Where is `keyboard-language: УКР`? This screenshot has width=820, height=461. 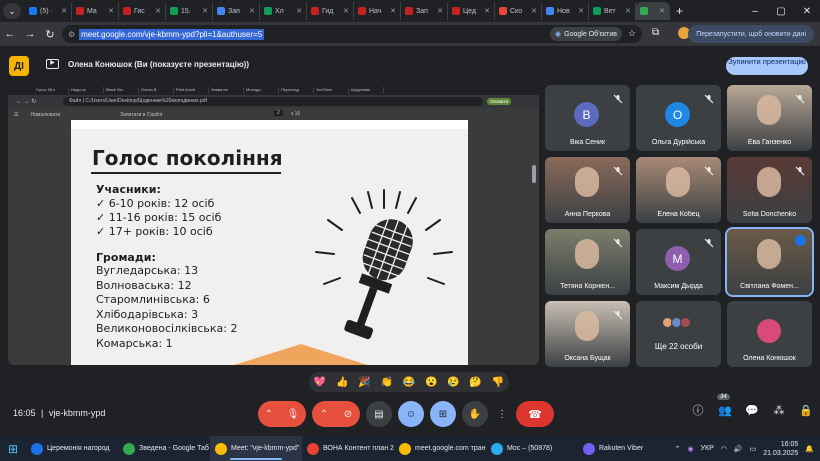 keyboard-language: УКР is located at coordinates (707, 448).